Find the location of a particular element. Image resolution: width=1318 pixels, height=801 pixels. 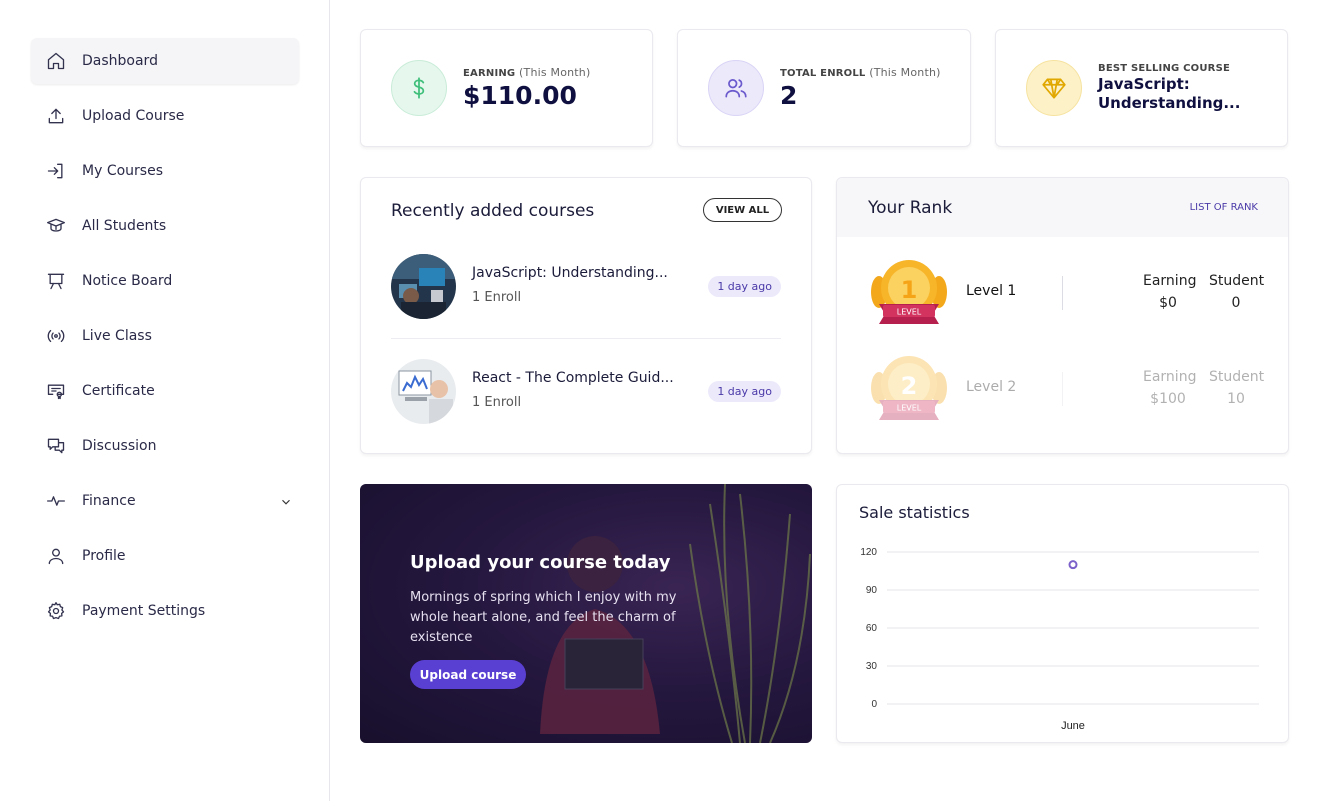

graduation-cap-icon is located at coordinates (56, 226).